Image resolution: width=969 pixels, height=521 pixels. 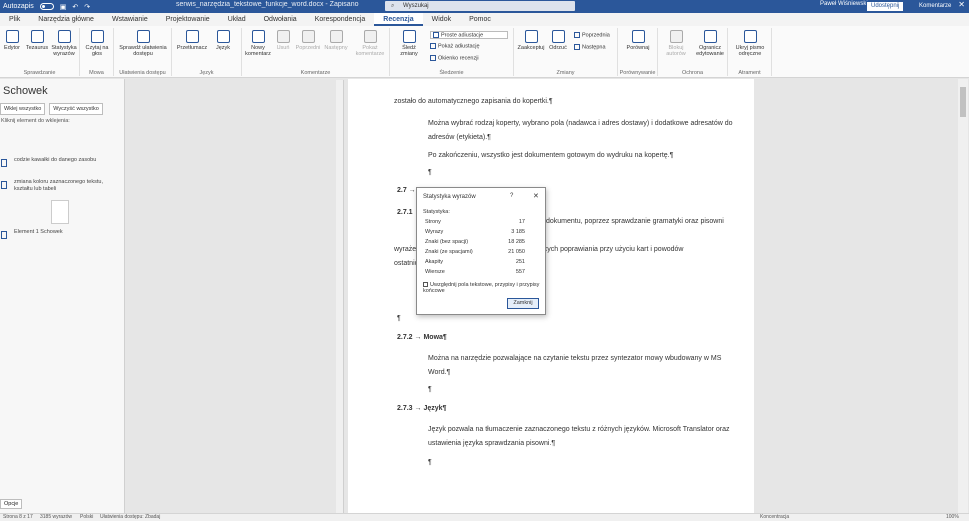 What do you see at coordinates (475, 222) in the screenshot?
I see `stat-row: Strony 17` at bounding box center [475, 222].